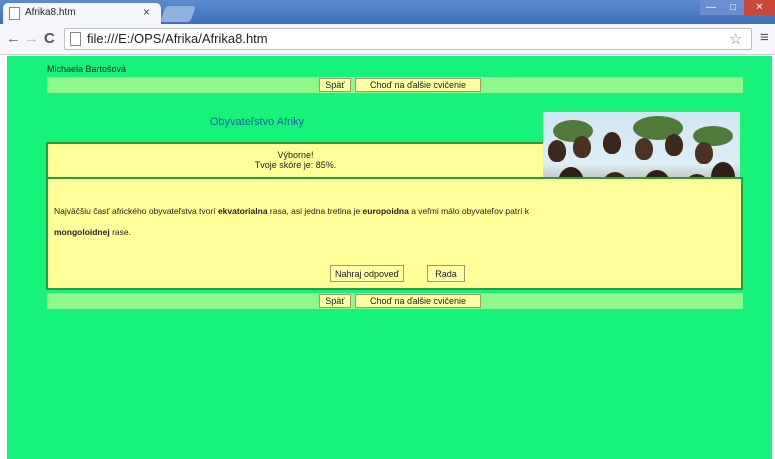  I want to click on star-icon: ☆, so click(735, 39).